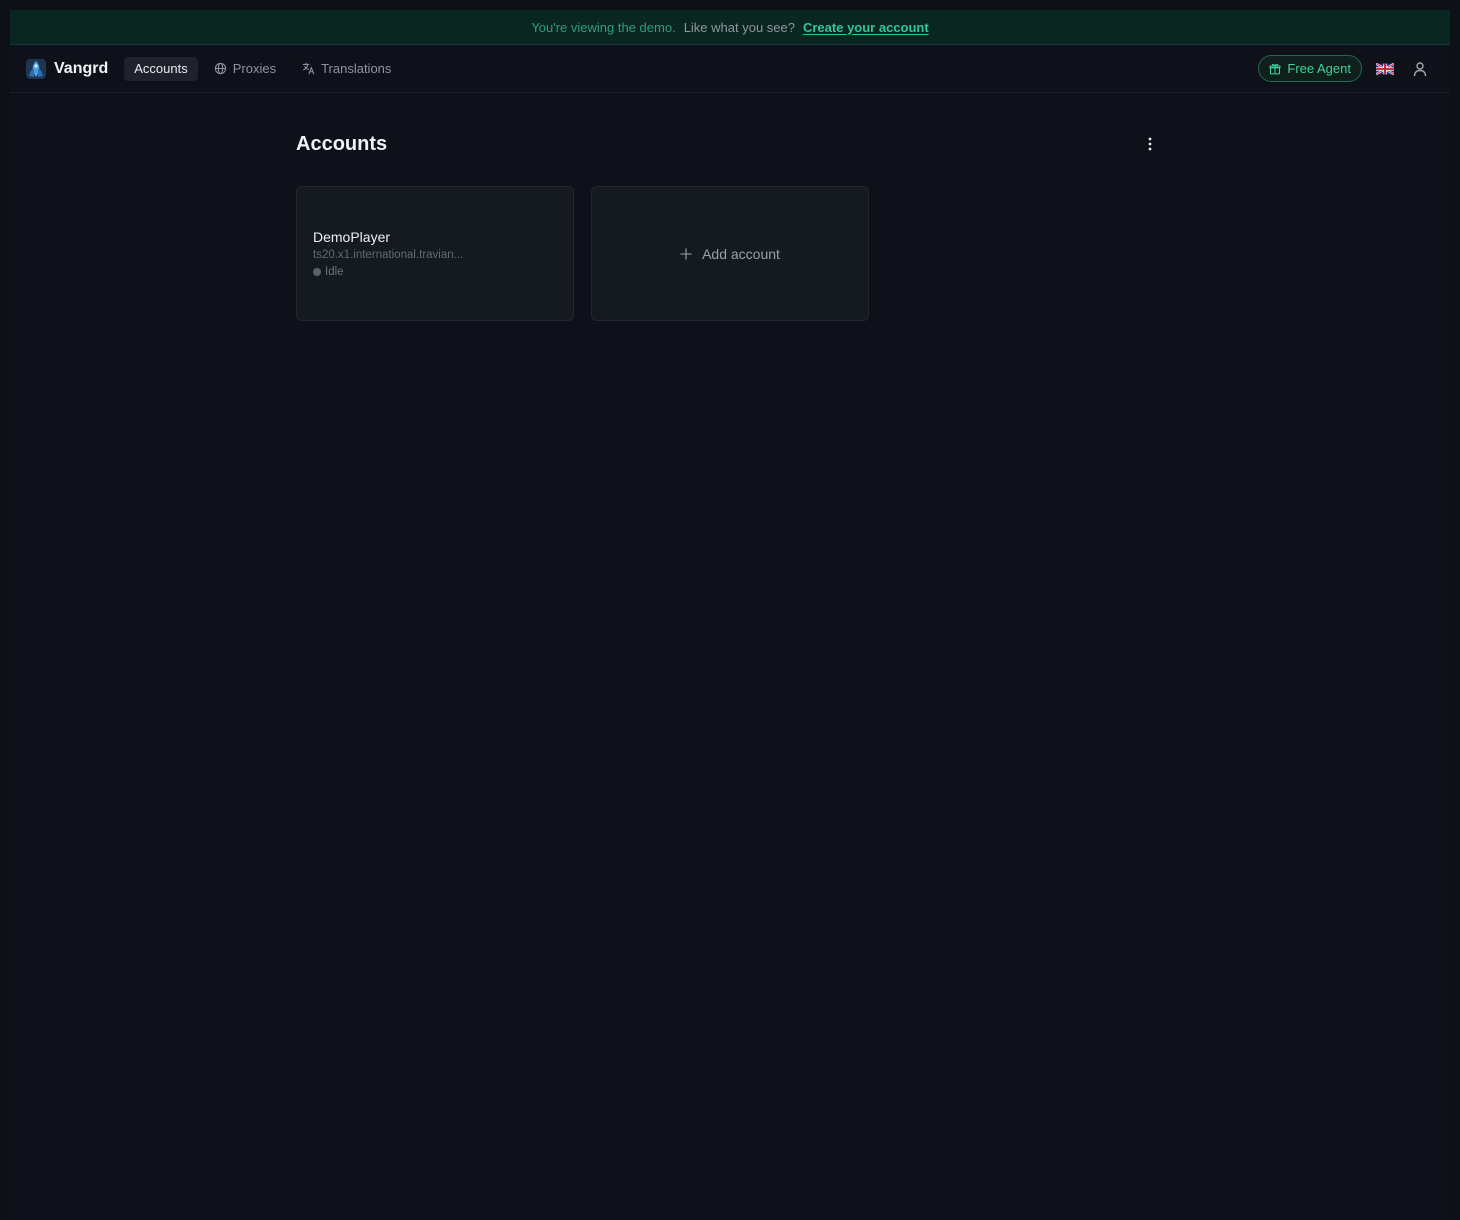  What do you see at coordinates (308, 68) in the screenshot?
I see `translate-icon` at bounding box center [308, 68].